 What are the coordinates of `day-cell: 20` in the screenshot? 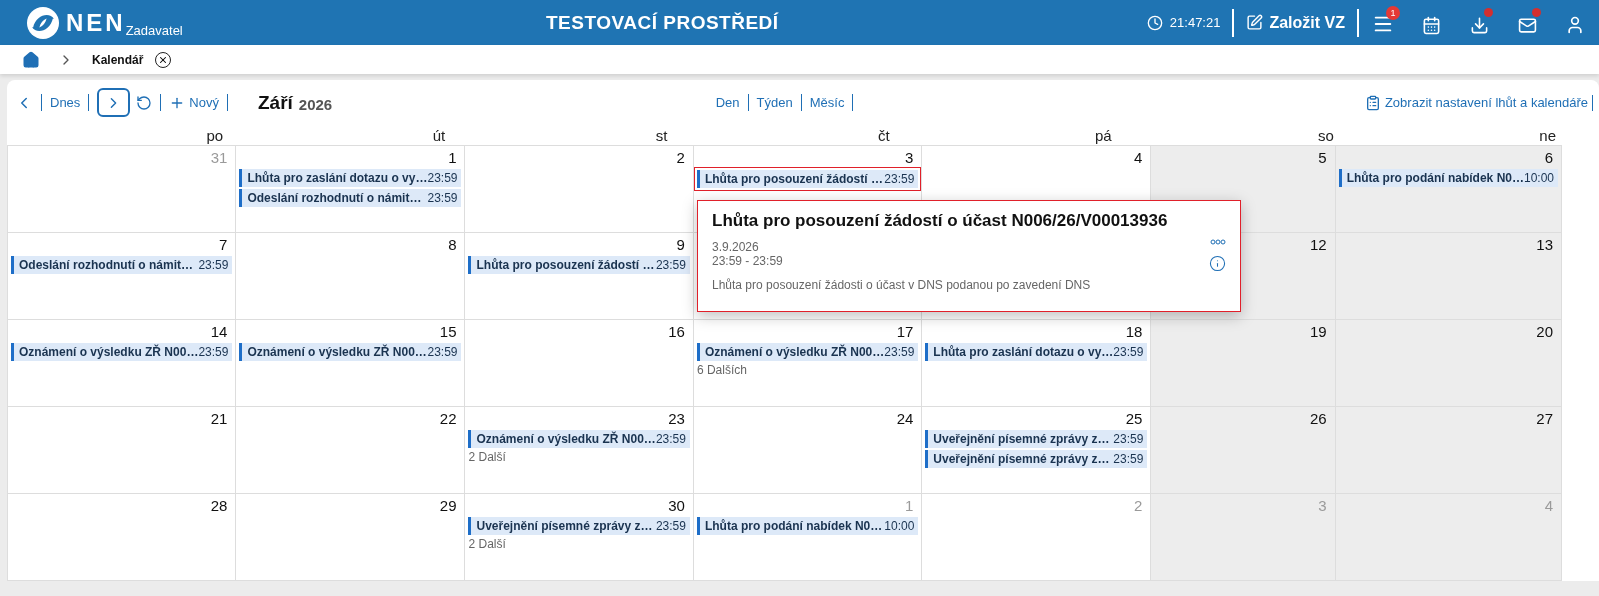 It's located at (1448, 363).